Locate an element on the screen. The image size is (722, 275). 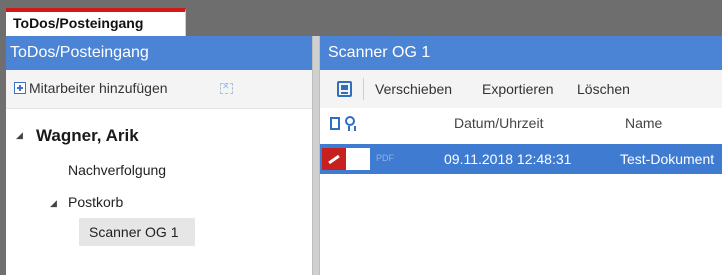
column-name: Name is located at coordinates (643, 123).